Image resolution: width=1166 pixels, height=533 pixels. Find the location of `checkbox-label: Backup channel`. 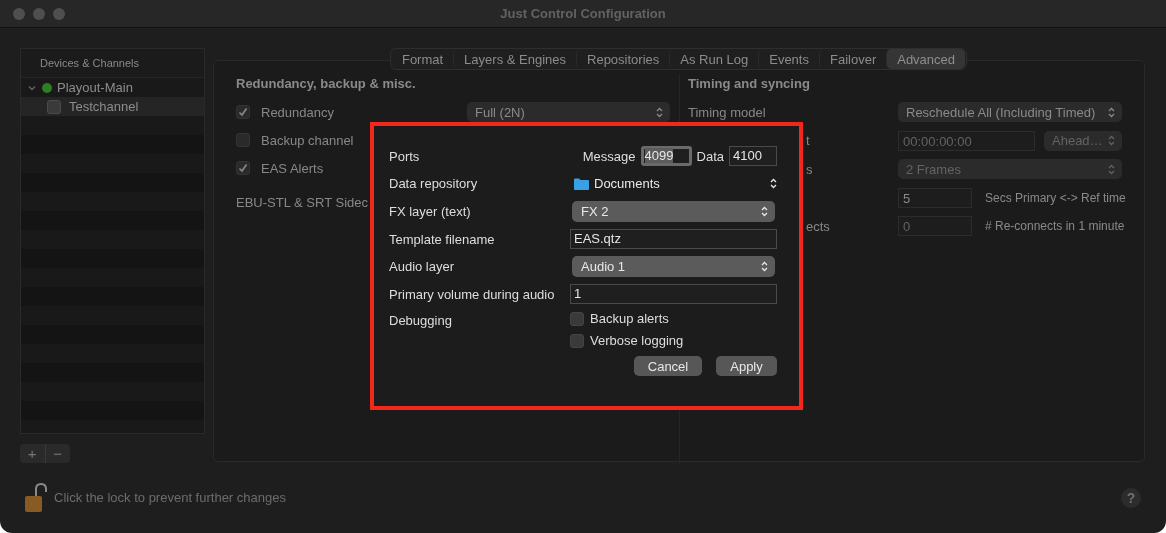

checkbox-label: Backup channel is located at coordinates (308, 140).